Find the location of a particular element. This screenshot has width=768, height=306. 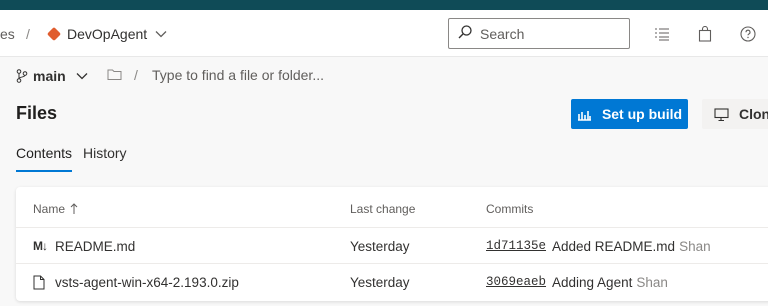

clone-icon is located at coordinates (721, 114).